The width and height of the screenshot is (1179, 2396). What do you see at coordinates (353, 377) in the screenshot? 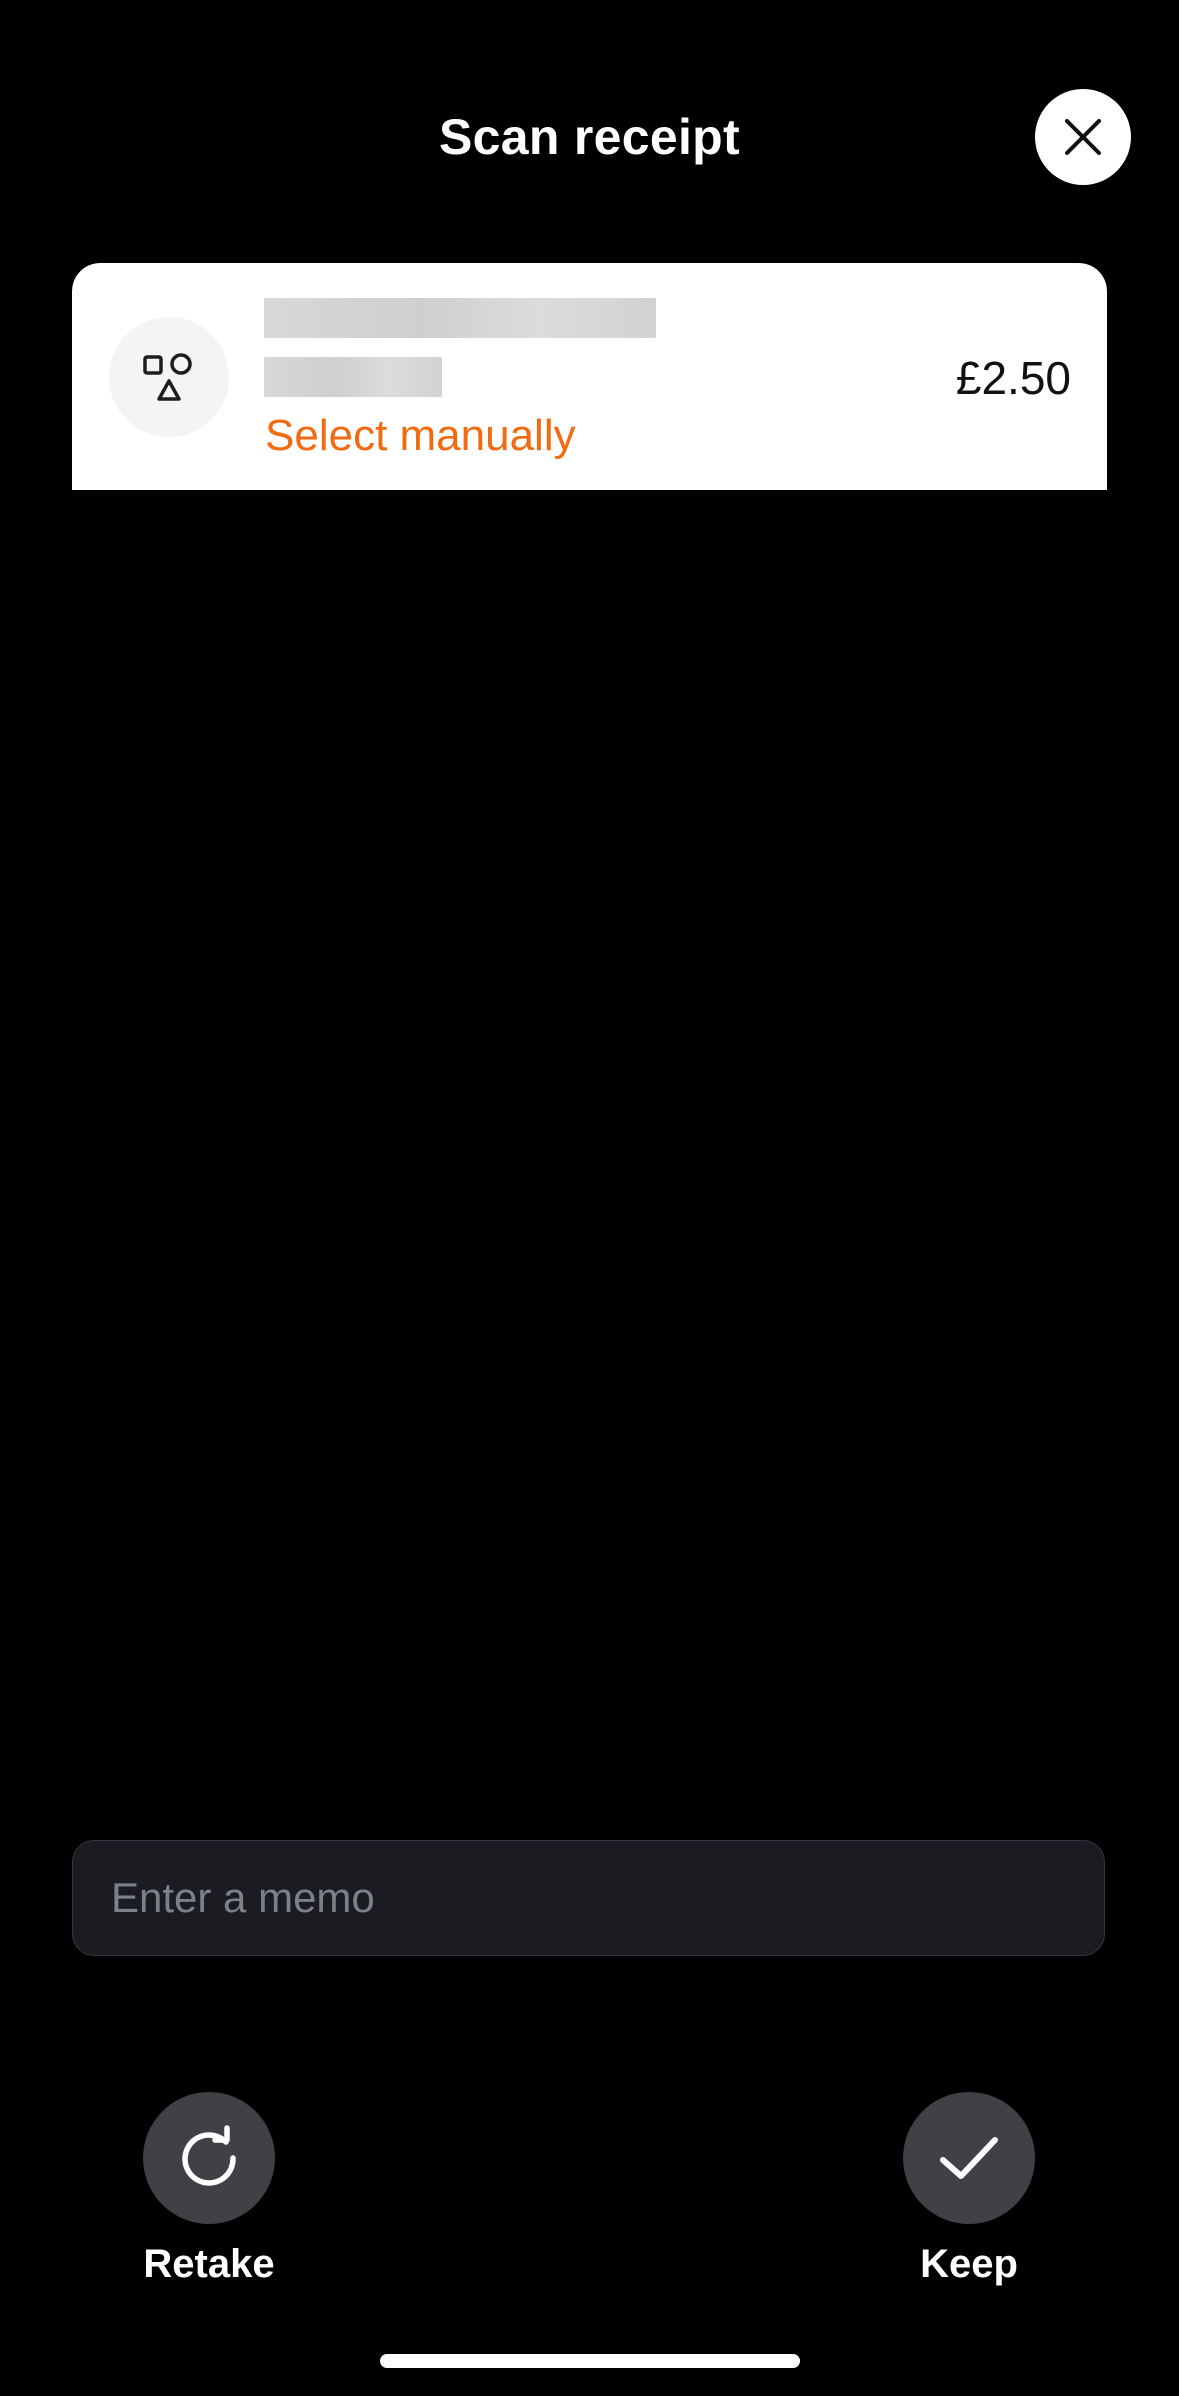
I see `redacted-merchant-detail` at bounding box center [353, 377].